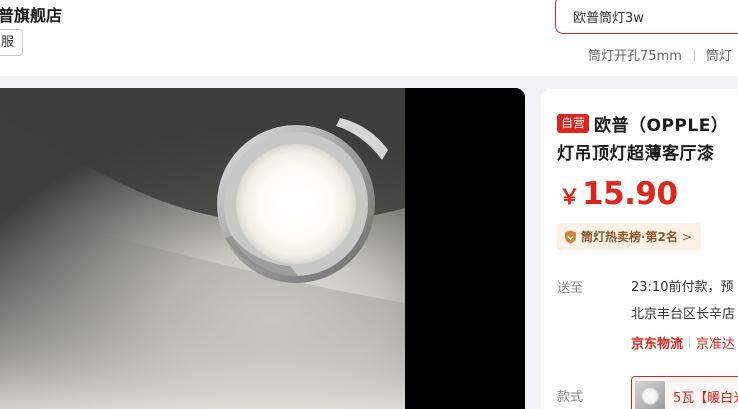 This screenshot has height=409, width=738. Describe the element at coordinates (31, 14) in the screenshot. I see `shop-name: 普旗舰店` at that location.